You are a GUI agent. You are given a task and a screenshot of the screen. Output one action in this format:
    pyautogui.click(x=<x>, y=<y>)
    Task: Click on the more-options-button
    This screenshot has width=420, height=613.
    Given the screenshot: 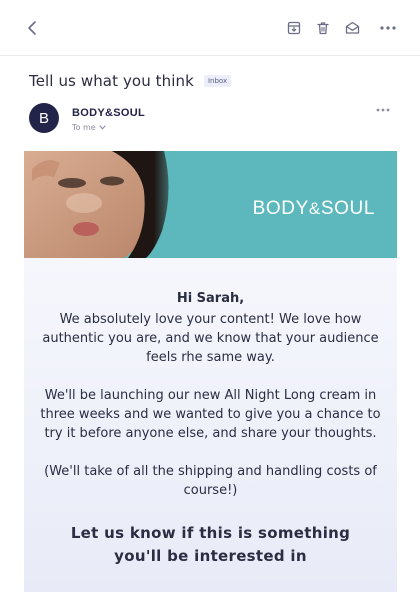 What is the action you would take?
    pyautogui.click(x=388, y=28)
    